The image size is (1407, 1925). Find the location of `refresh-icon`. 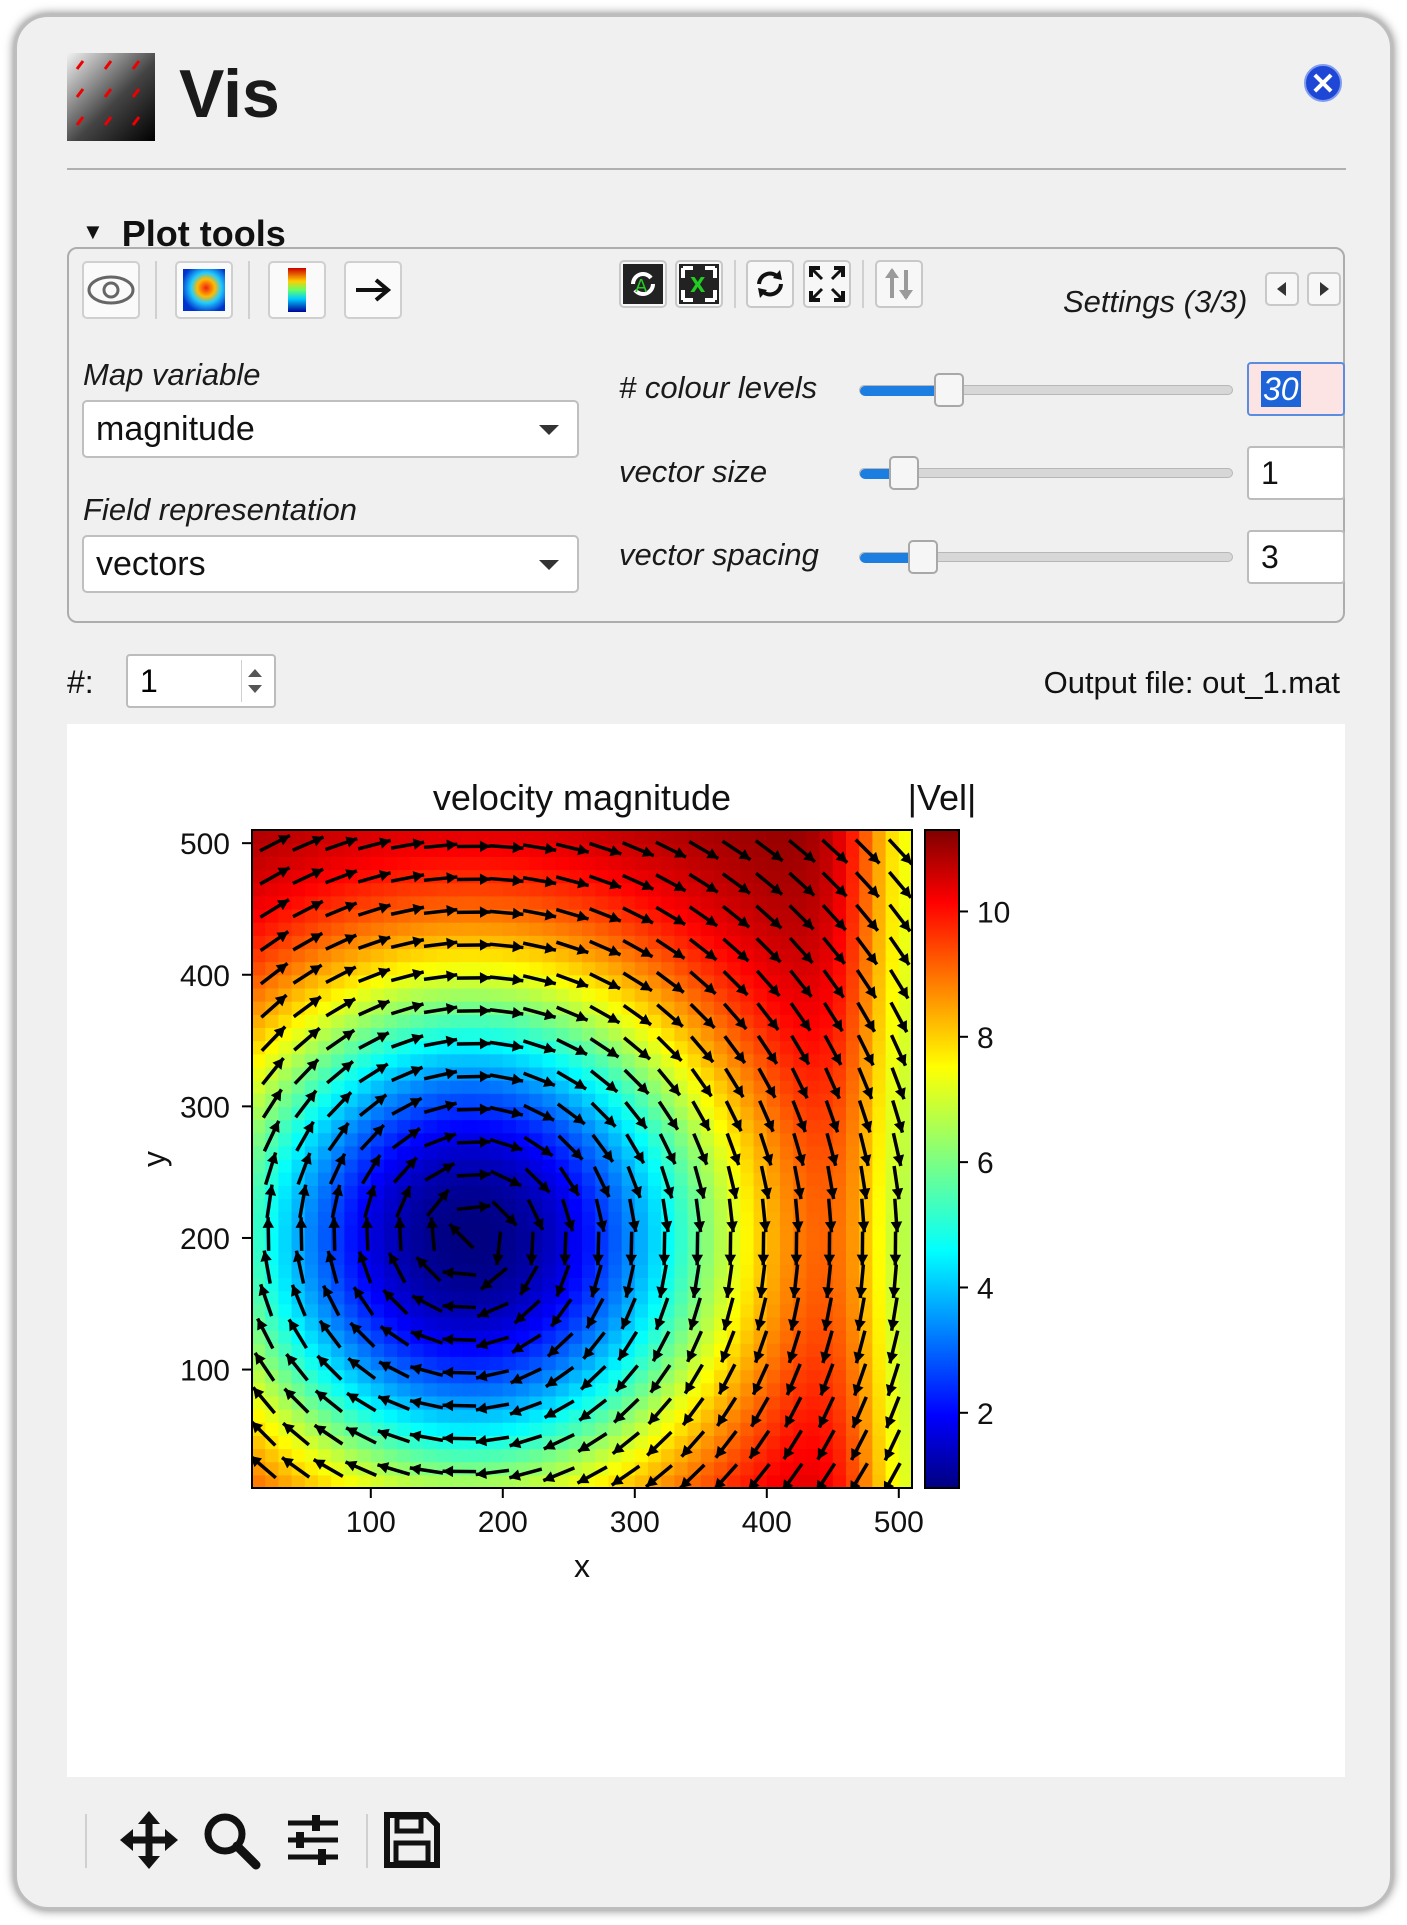

refresh-icon is located at coordinates (770, 284).